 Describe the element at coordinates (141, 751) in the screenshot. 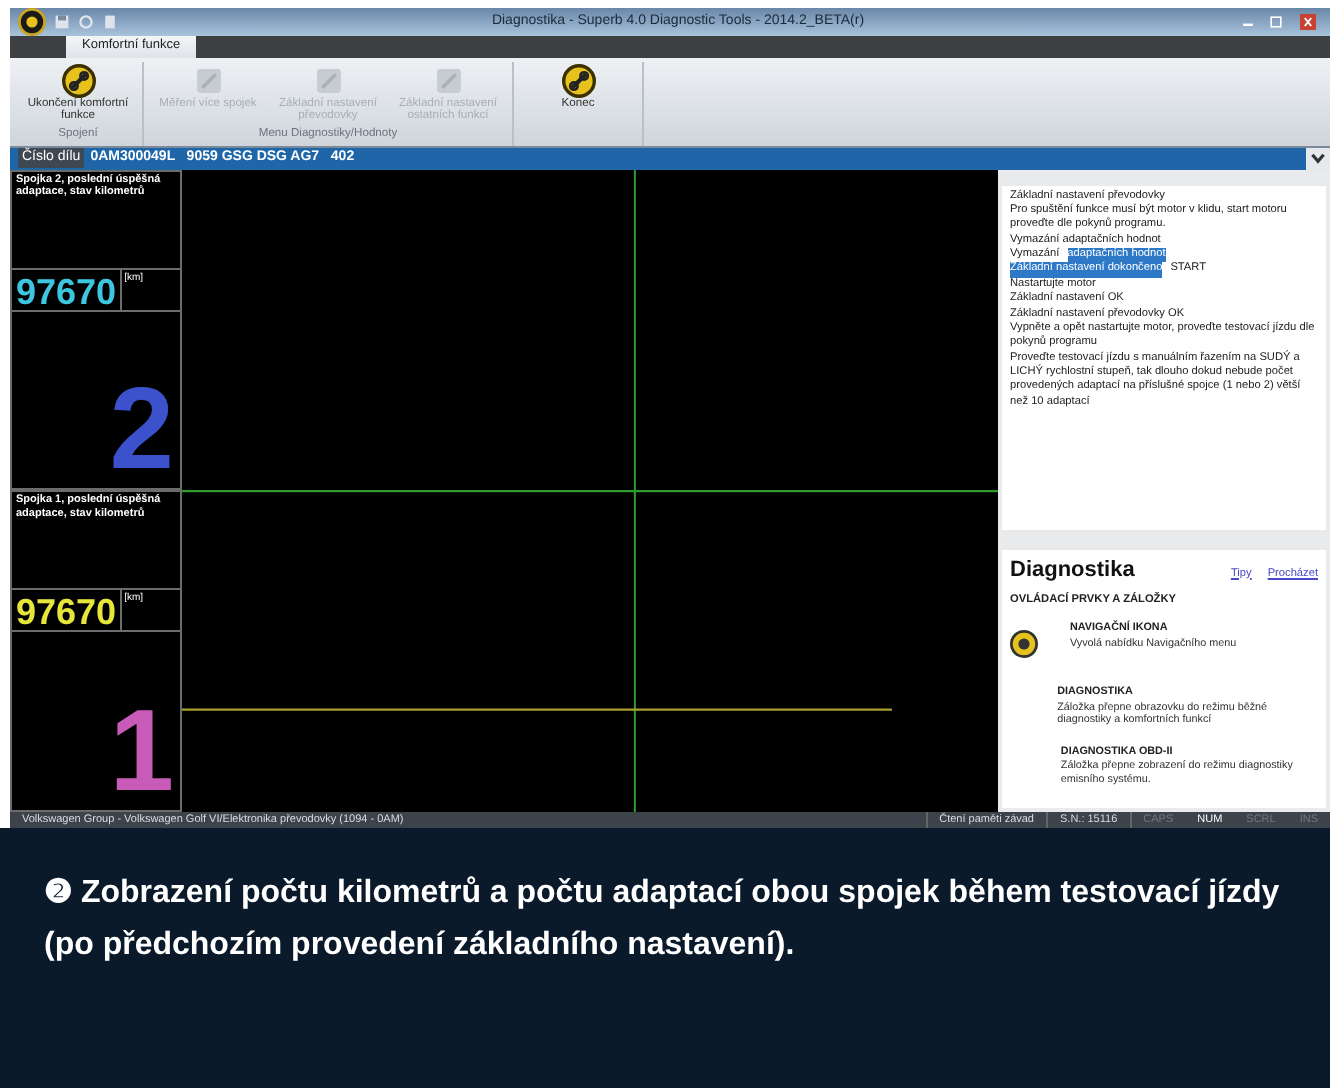

I see `clutch-number: 1` at that location.